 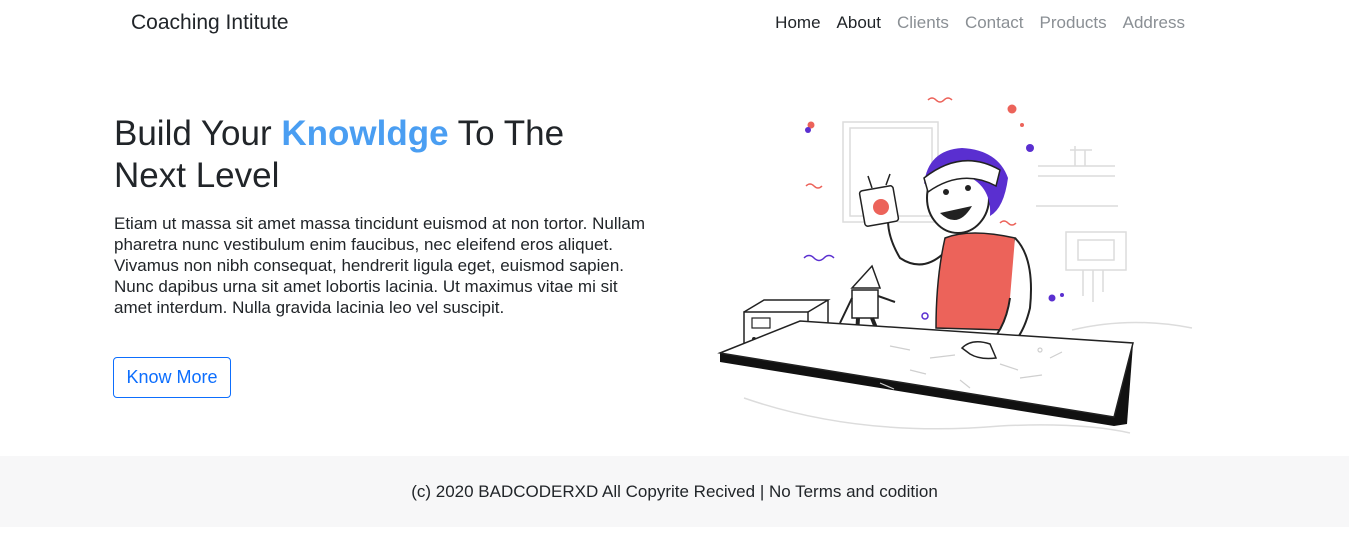 I want to click on nav-home: Home, so click(x=797, y=23).